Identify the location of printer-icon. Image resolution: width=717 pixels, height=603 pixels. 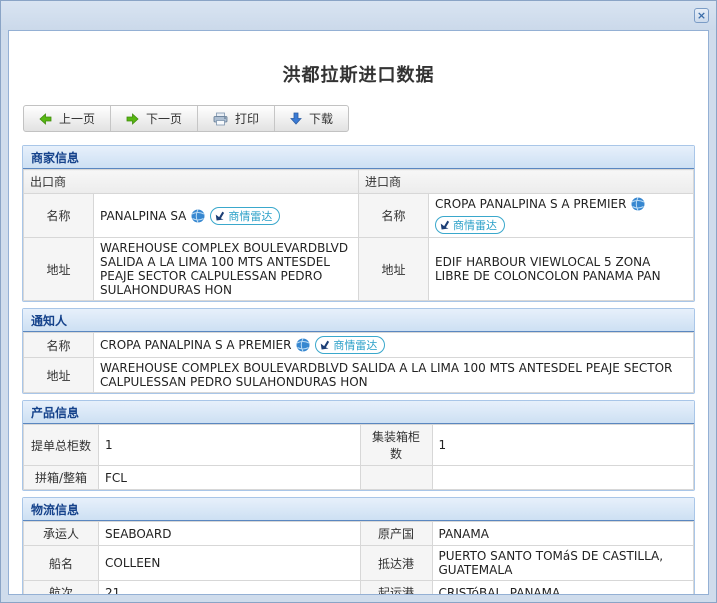
(220, 118).